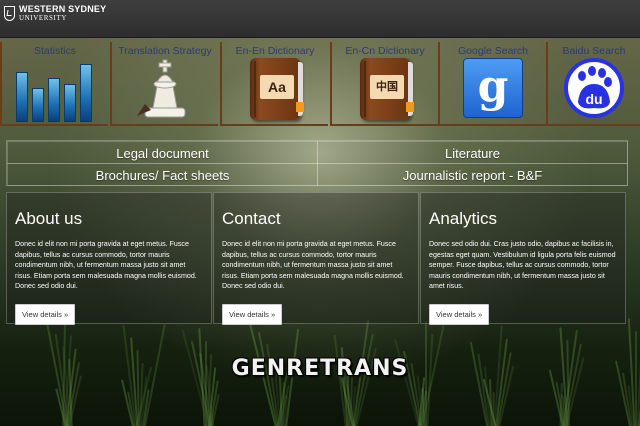  What do you see at coordinates (472, 152) in the screenshot?
I see `category-literature: Literature` at bounding box center [472, 152].